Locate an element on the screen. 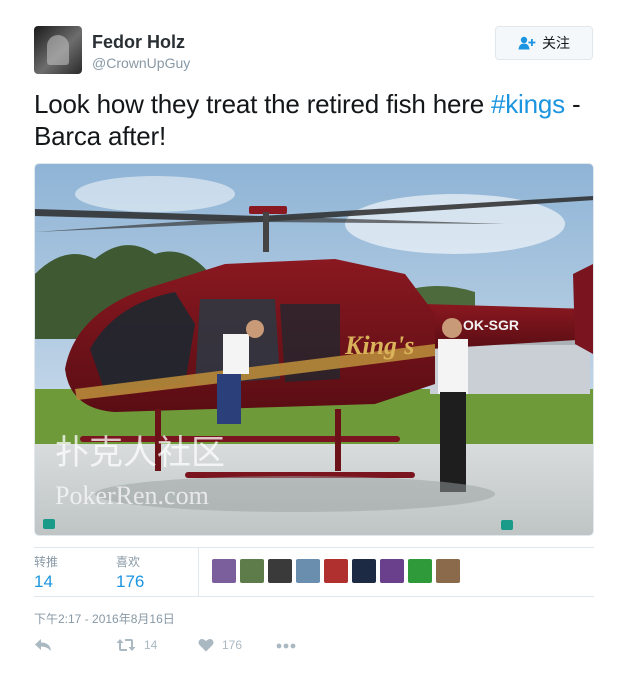 Image resolution: width=634 pixels, height=685 pixels. like-count: 176 is located at coordinates (232, 645).